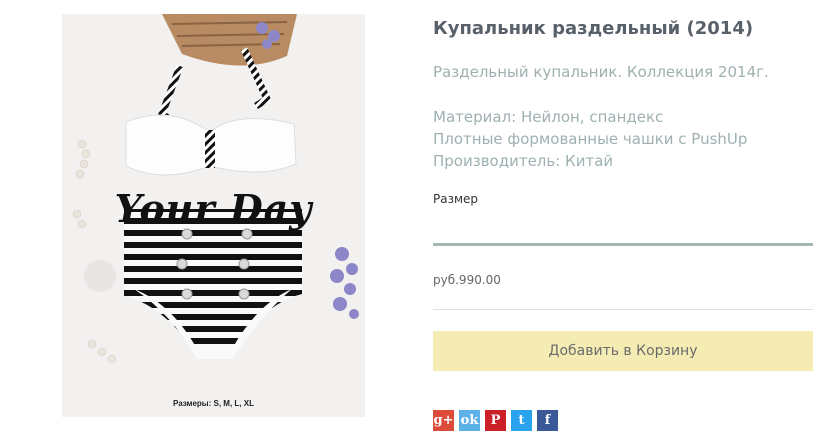 The height and width of the screenshot is (447, 829). Describe the element at coordinates (601, 72) in the screenshot. I see `product-short-description: Раздельный купальник. Коллекция 2014г.` at that location.